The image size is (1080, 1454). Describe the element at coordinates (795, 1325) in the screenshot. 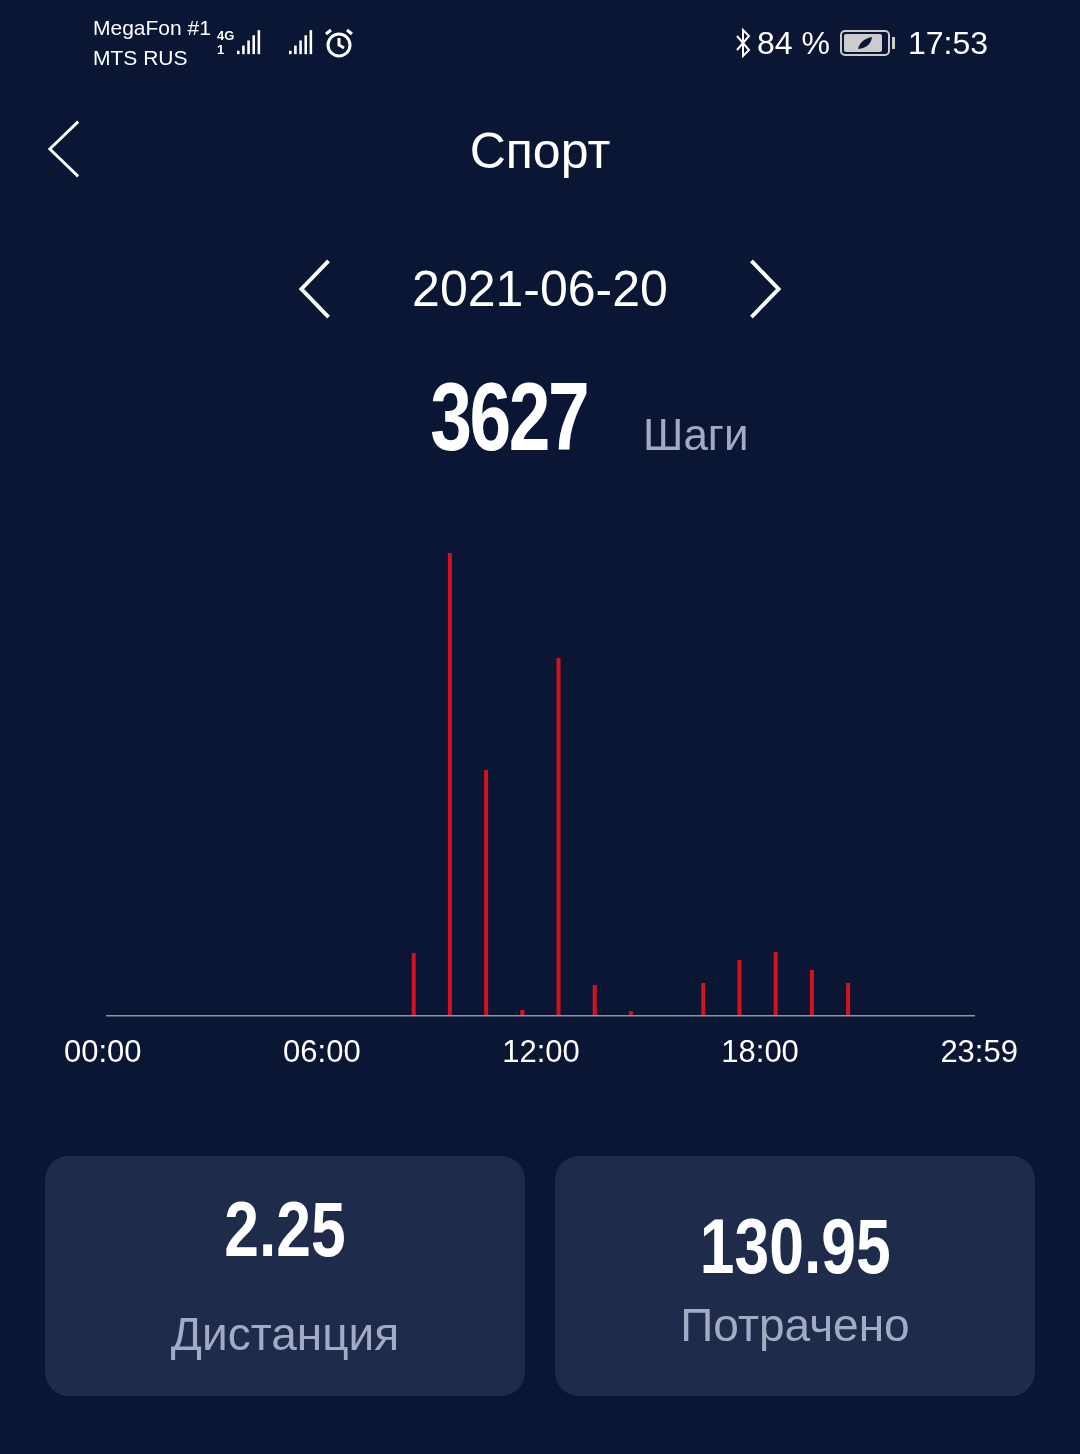

I see `stat-label: Потрачено` at that location.